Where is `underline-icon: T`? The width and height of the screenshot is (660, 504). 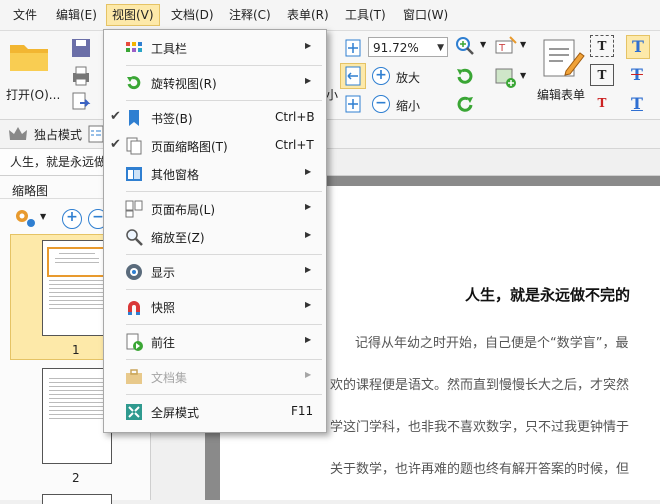 underline-icon: T is located at coordinates (637, 104).